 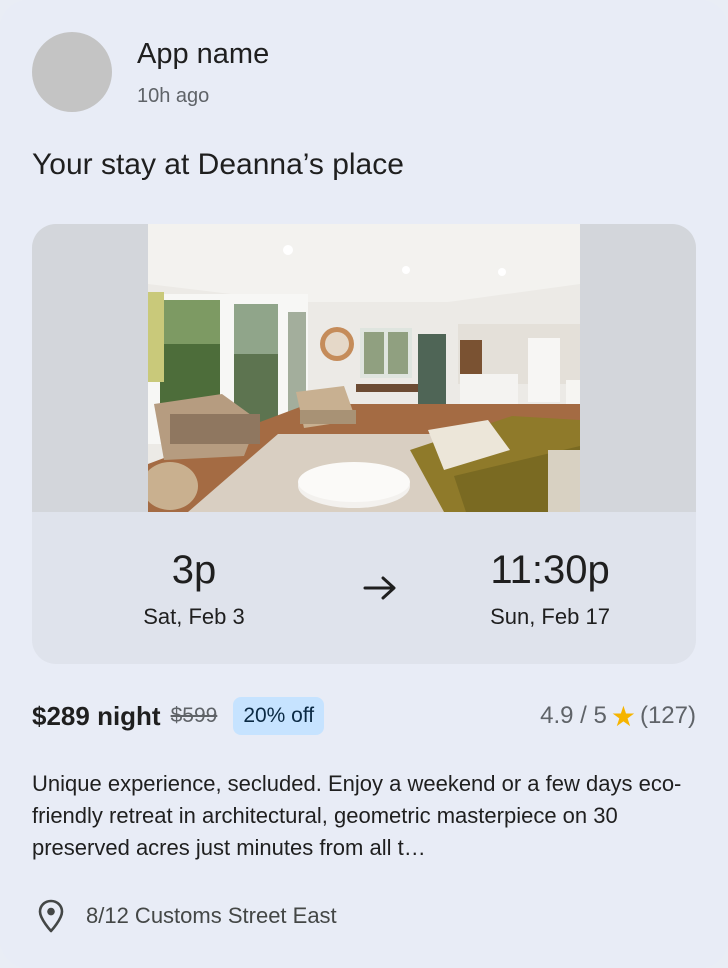 What do you see at coordinates (96, 715) in the screenshot?
I see `nightly-price: $289 night` at bounding box center [96, 715].